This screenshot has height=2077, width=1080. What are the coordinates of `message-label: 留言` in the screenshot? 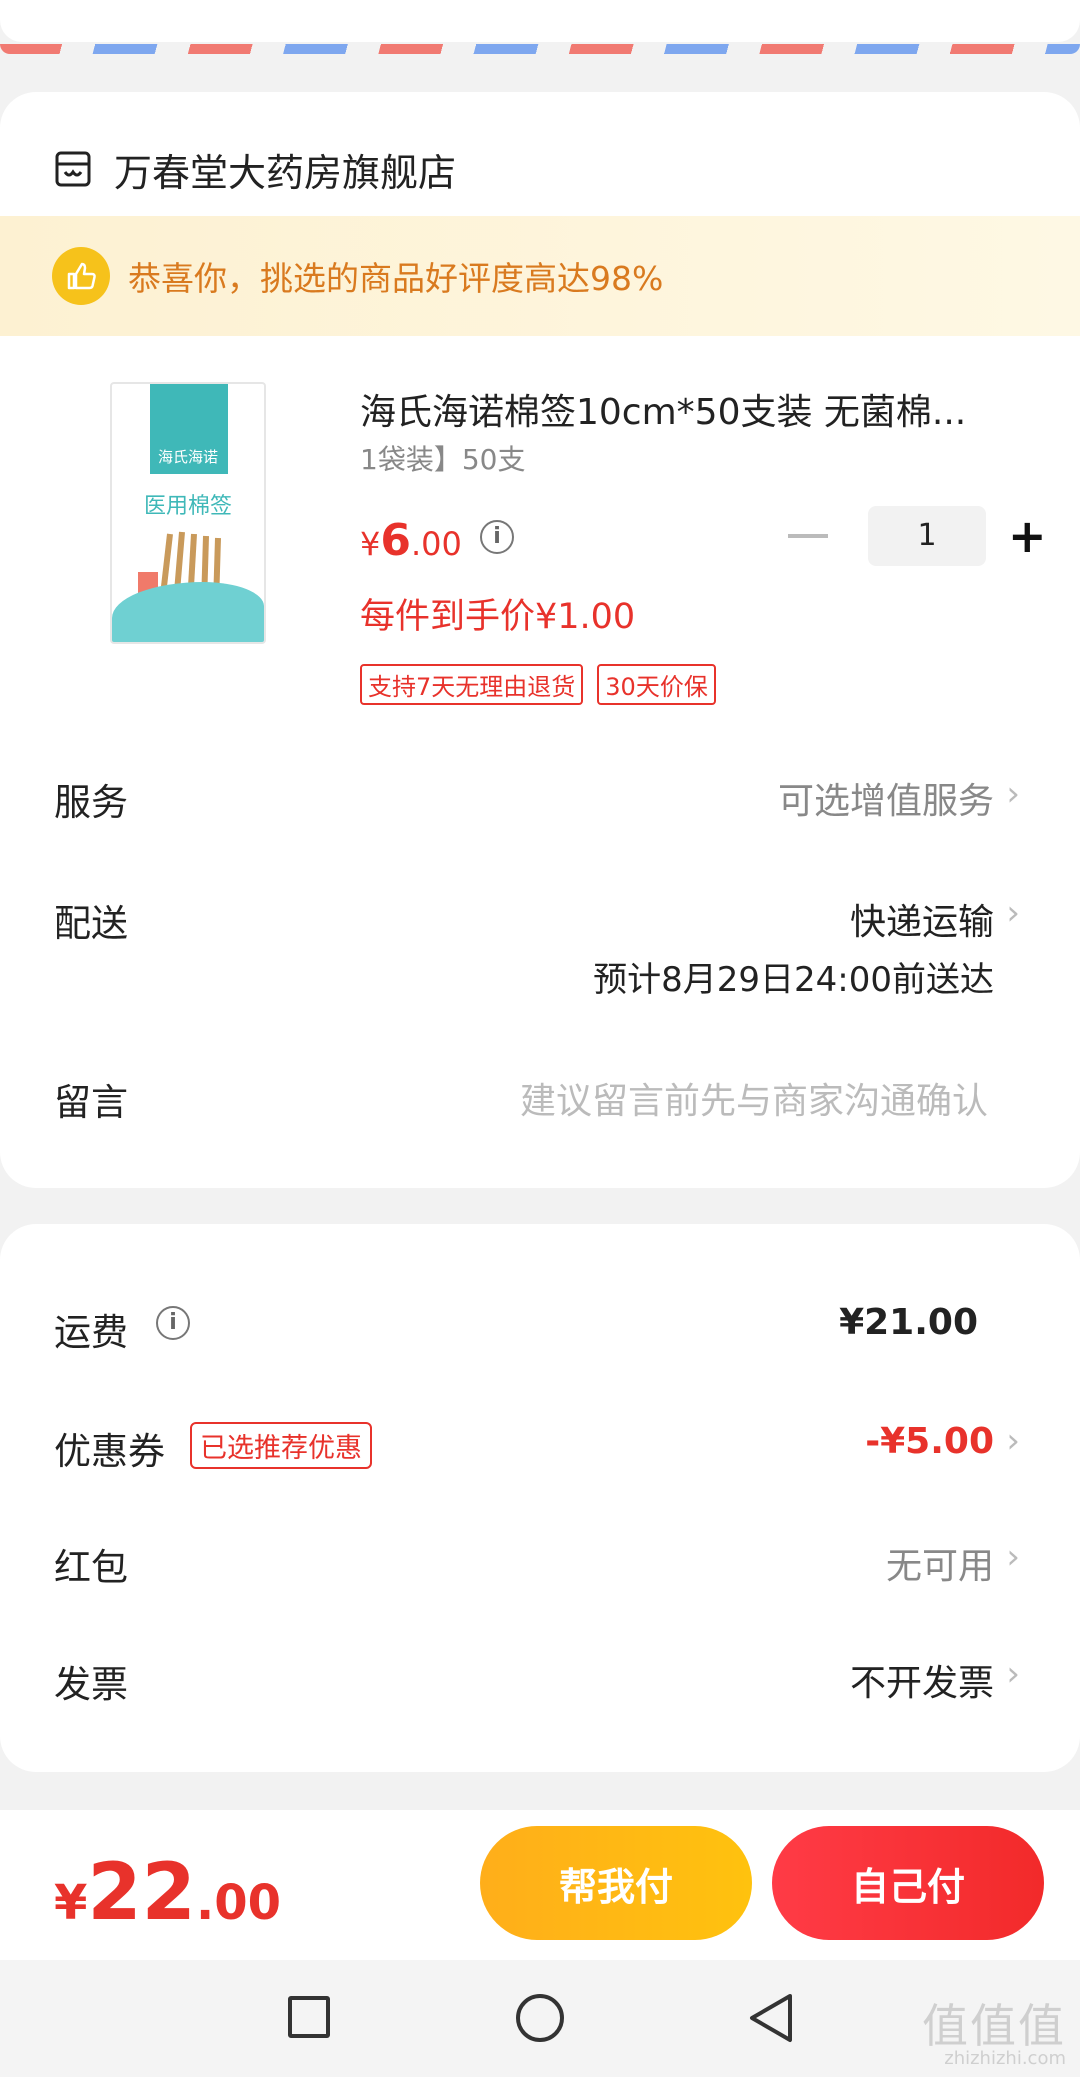 It's located at (91, 1102).